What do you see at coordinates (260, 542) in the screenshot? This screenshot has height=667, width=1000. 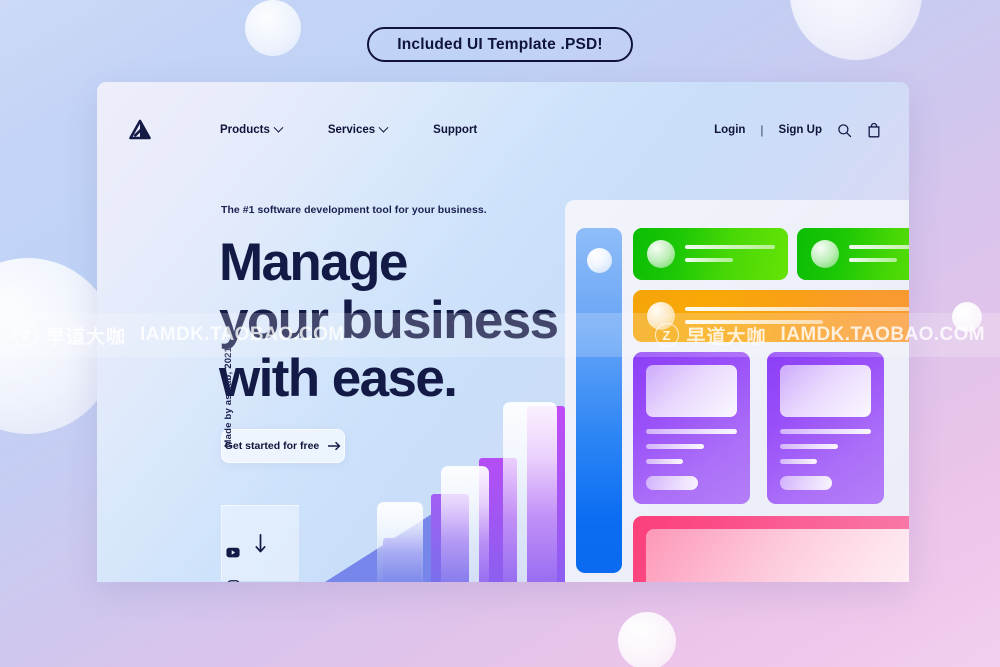 I see `arrow-down-icon` at bounding box center [260, 542].